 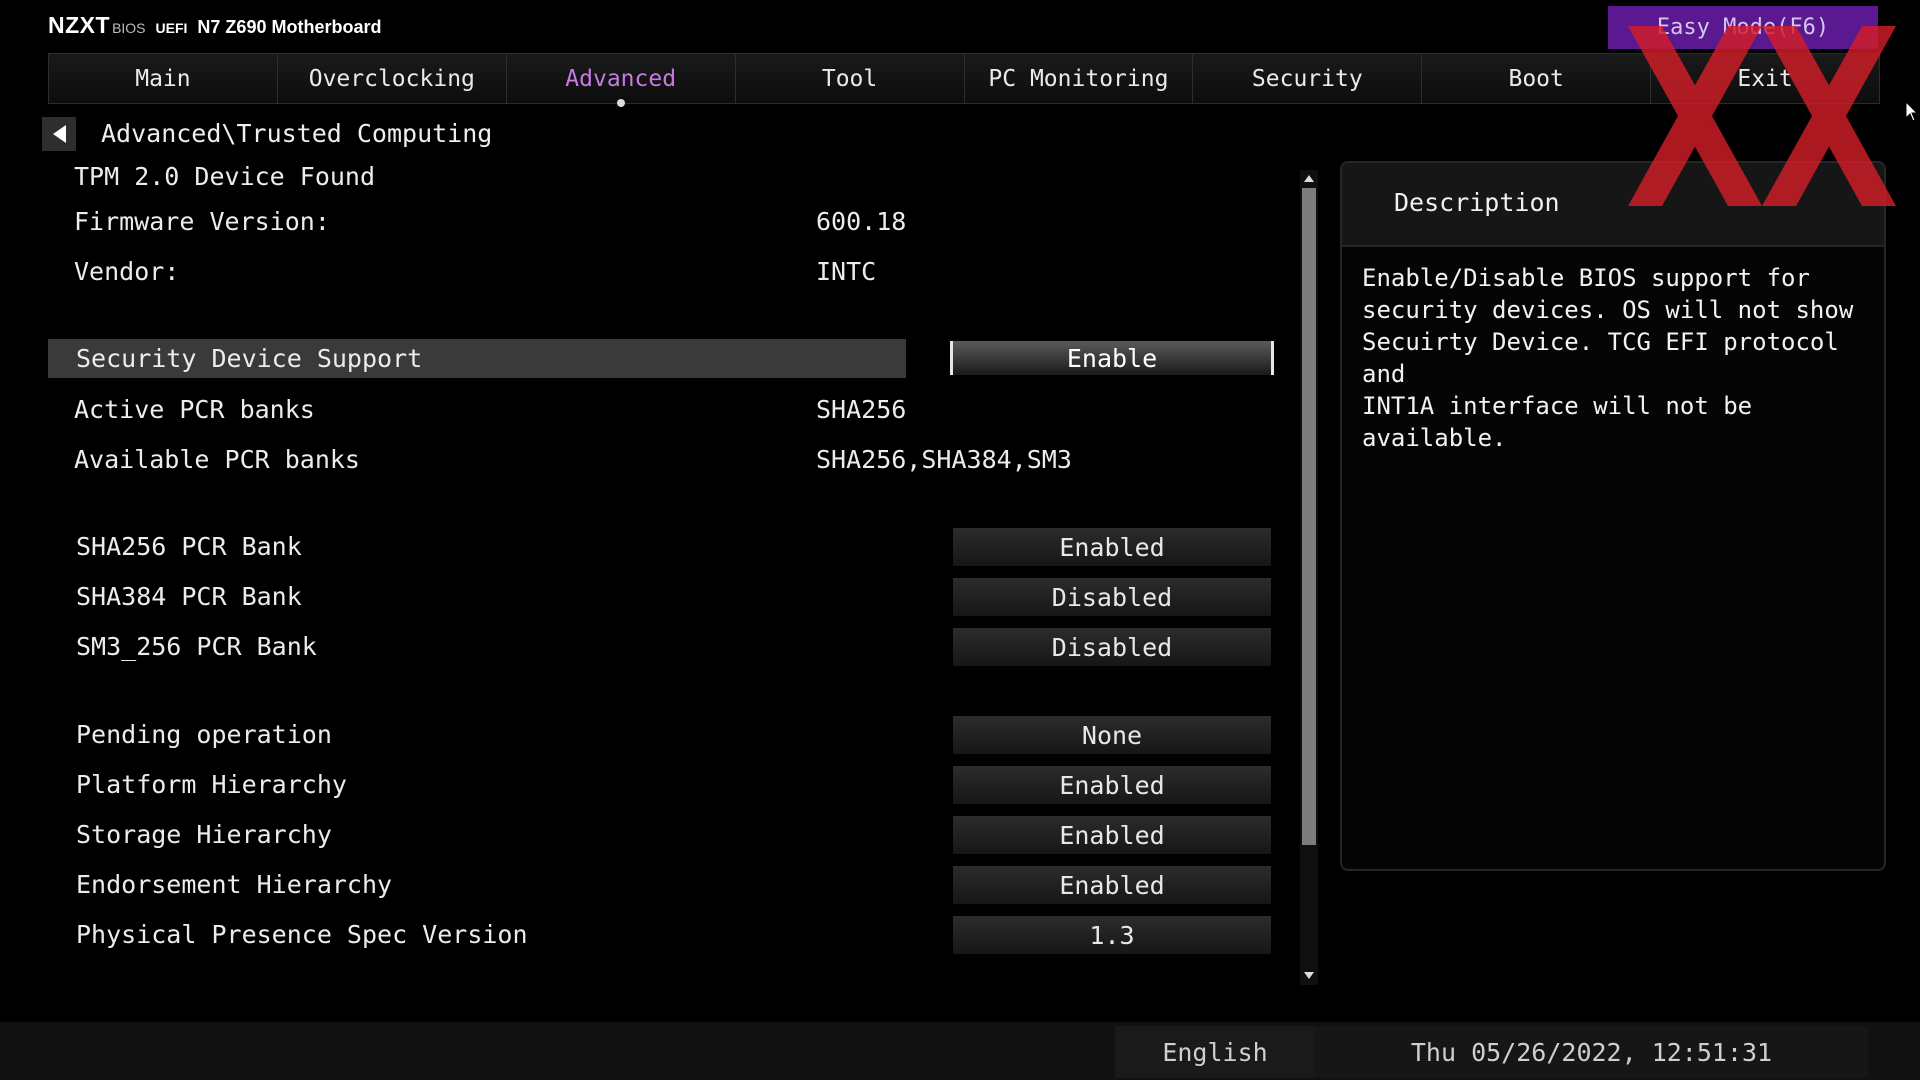 I want to click on vendor-value: INTC, so click(x=846, y=271).